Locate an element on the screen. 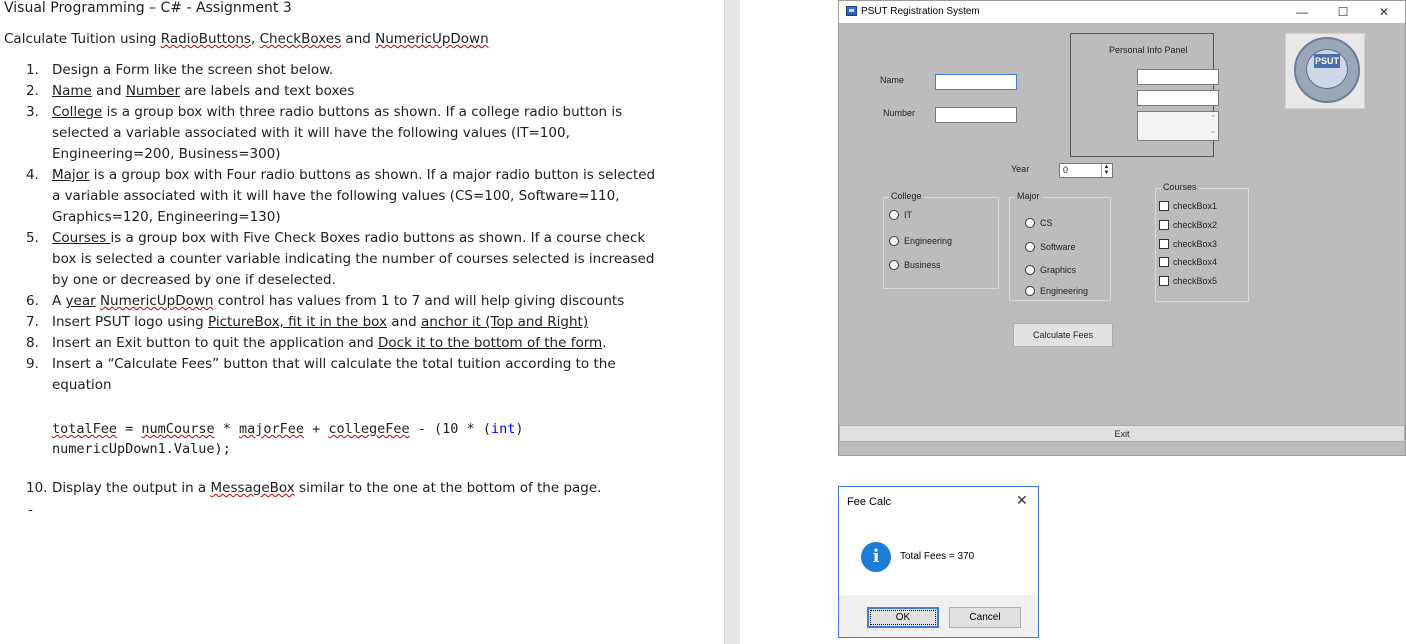 Image resolution: width=1406 pixels, height=644 pixels. item-number: 2. is located at coordinates (32, 91).